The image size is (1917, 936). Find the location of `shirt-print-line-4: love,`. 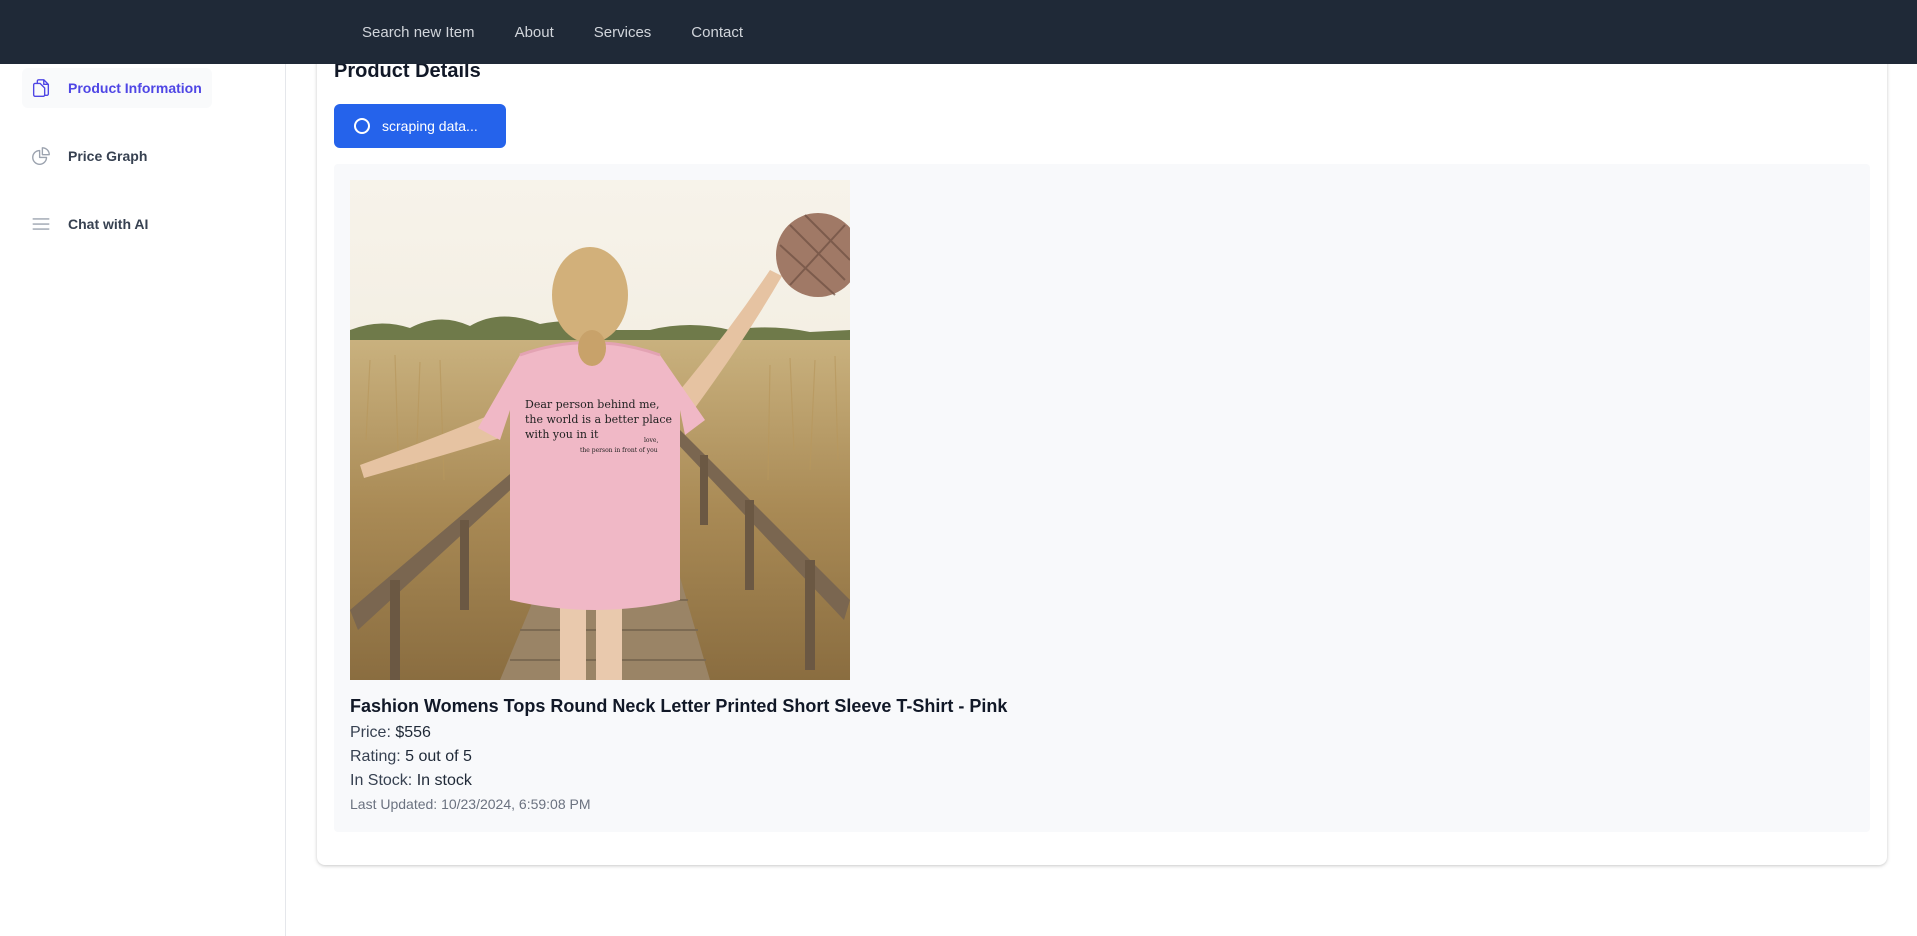

shirt-print-line-4: love, is located at coordinates (651, 440).